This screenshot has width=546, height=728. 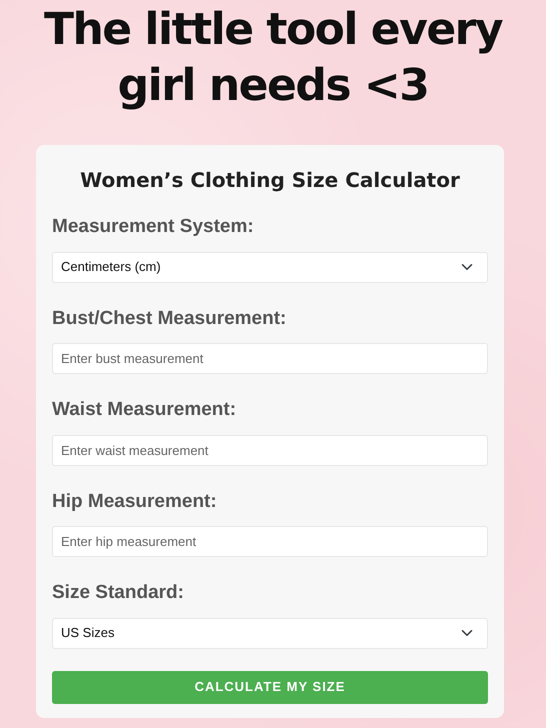 What do you see at coordinates (153, 227) in the screenshot?
I see `field-label: Measurement System:` at bounding box center [153, 227].